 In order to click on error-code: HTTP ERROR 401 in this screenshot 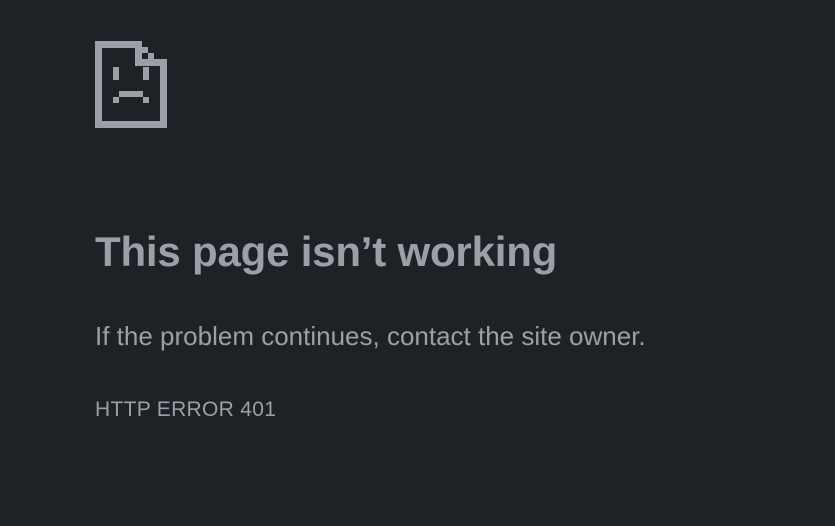, I will do `click(186, 409)`.